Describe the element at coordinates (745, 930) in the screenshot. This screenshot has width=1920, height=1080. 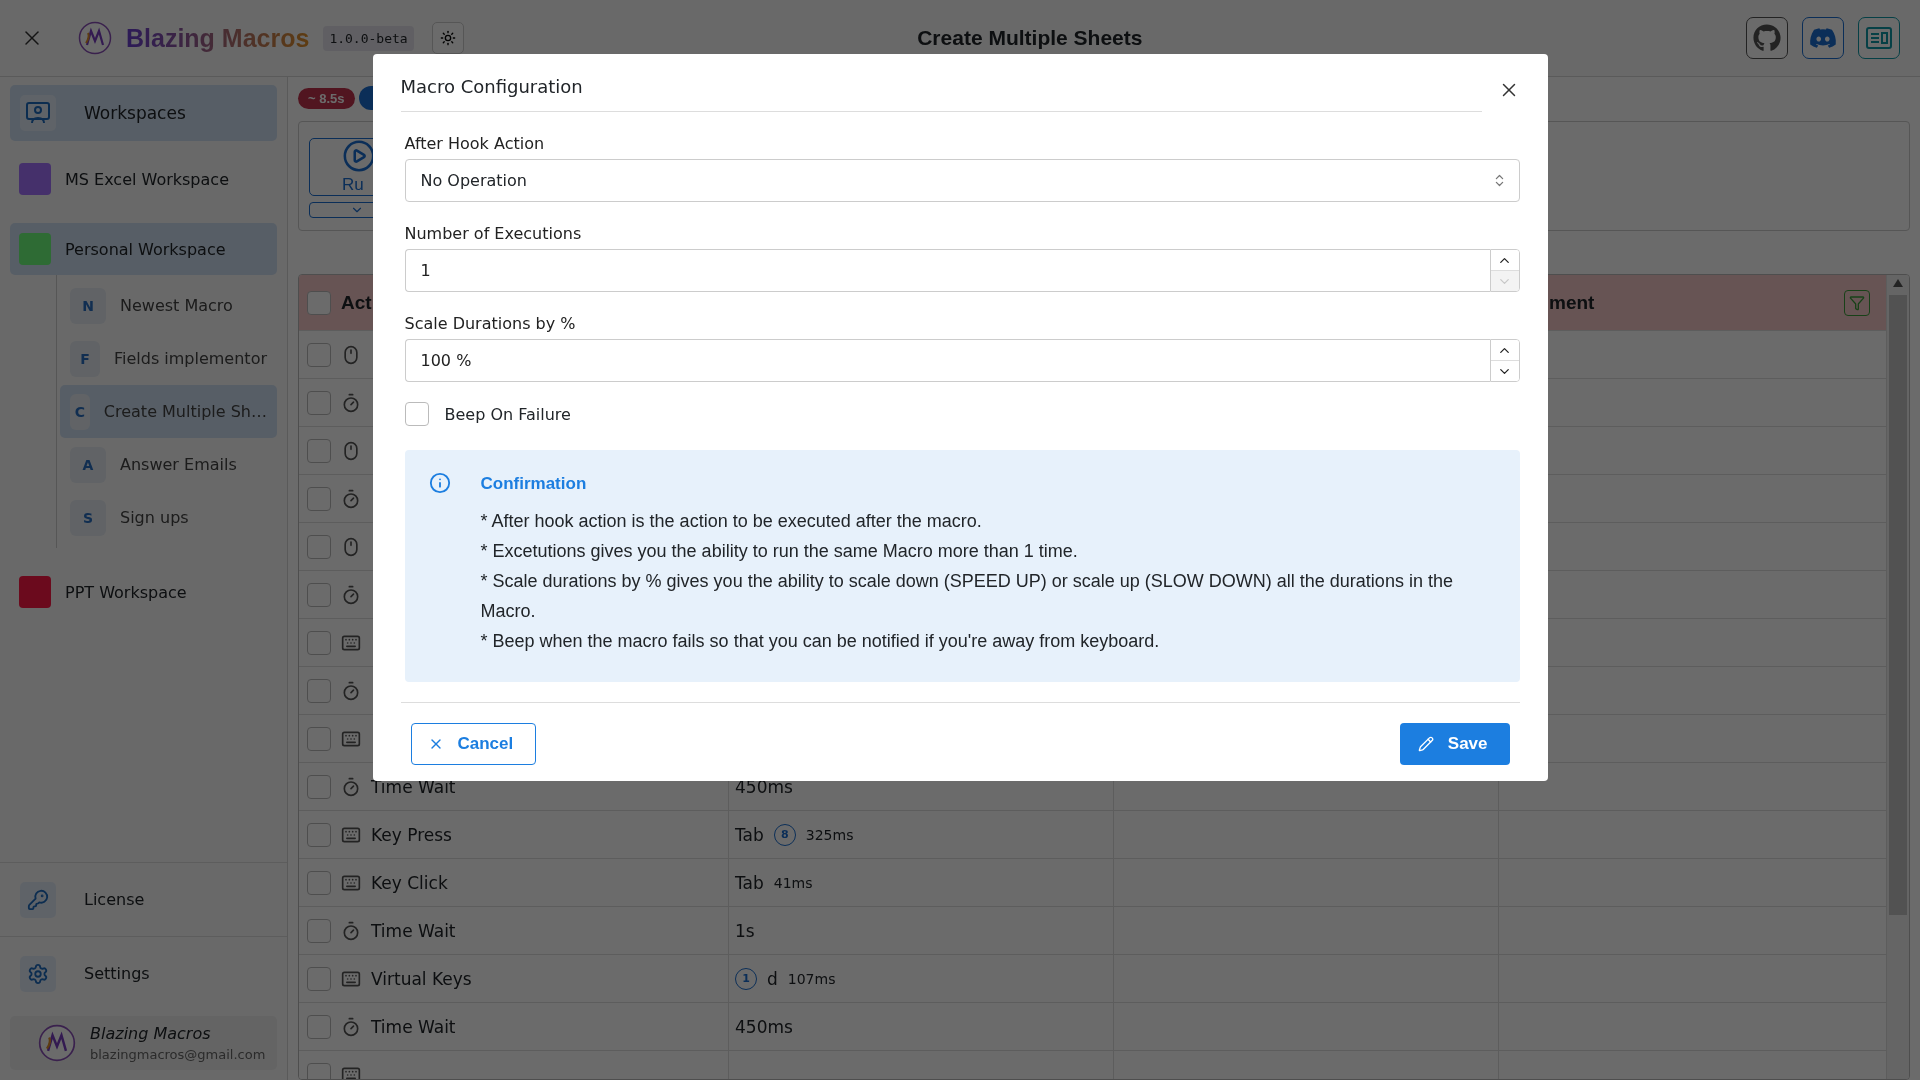
I see `value-text: 1s` at that location.